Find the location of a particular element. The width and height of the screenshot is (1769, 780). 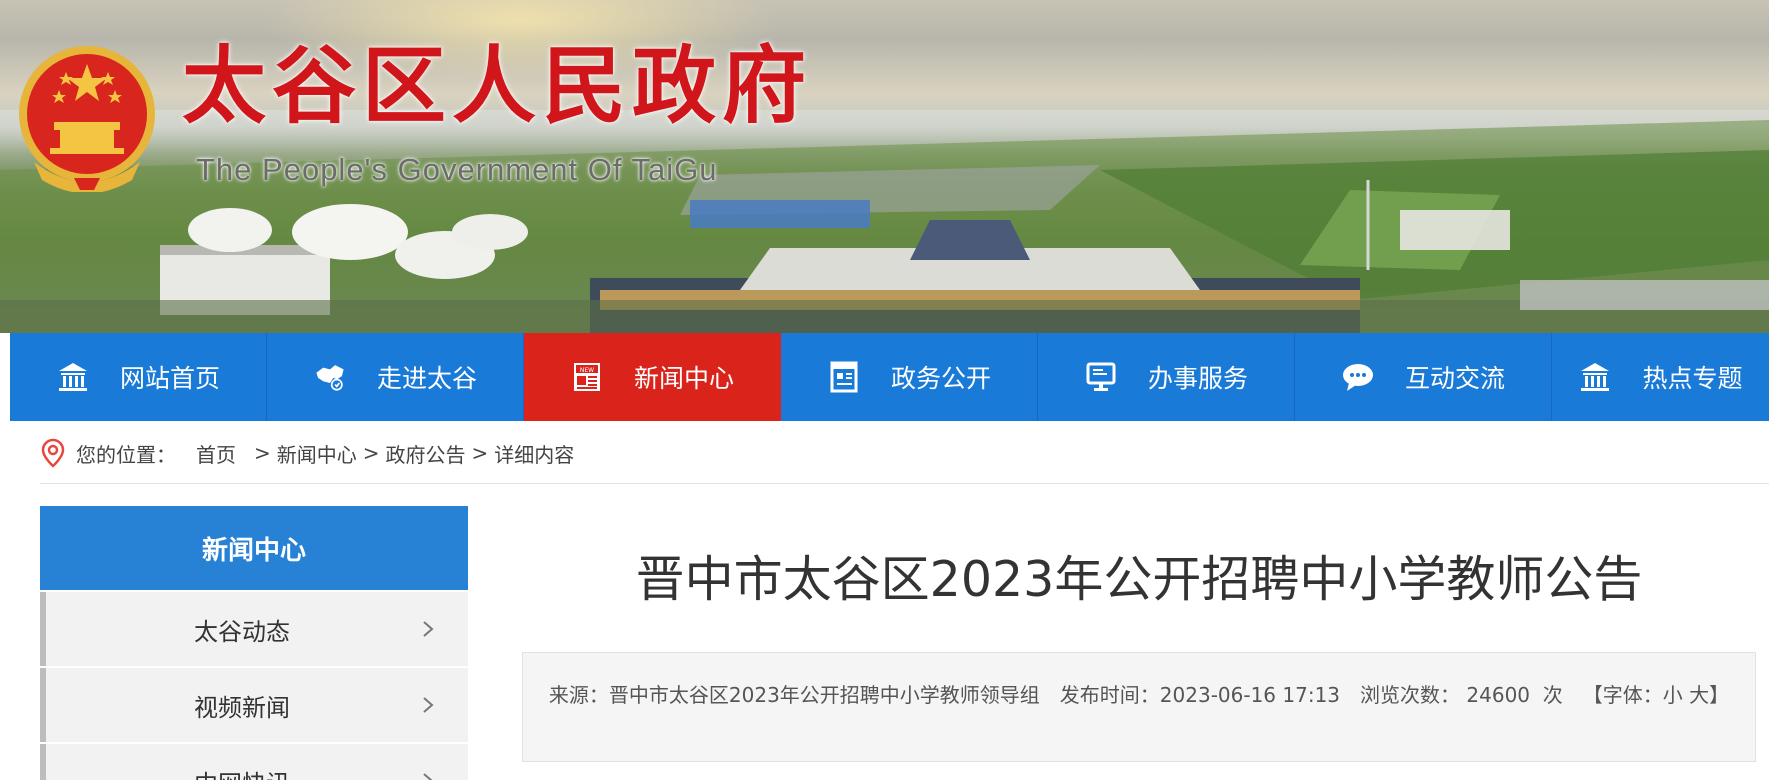

monitor-icon is located at coordinates (1101, 377).